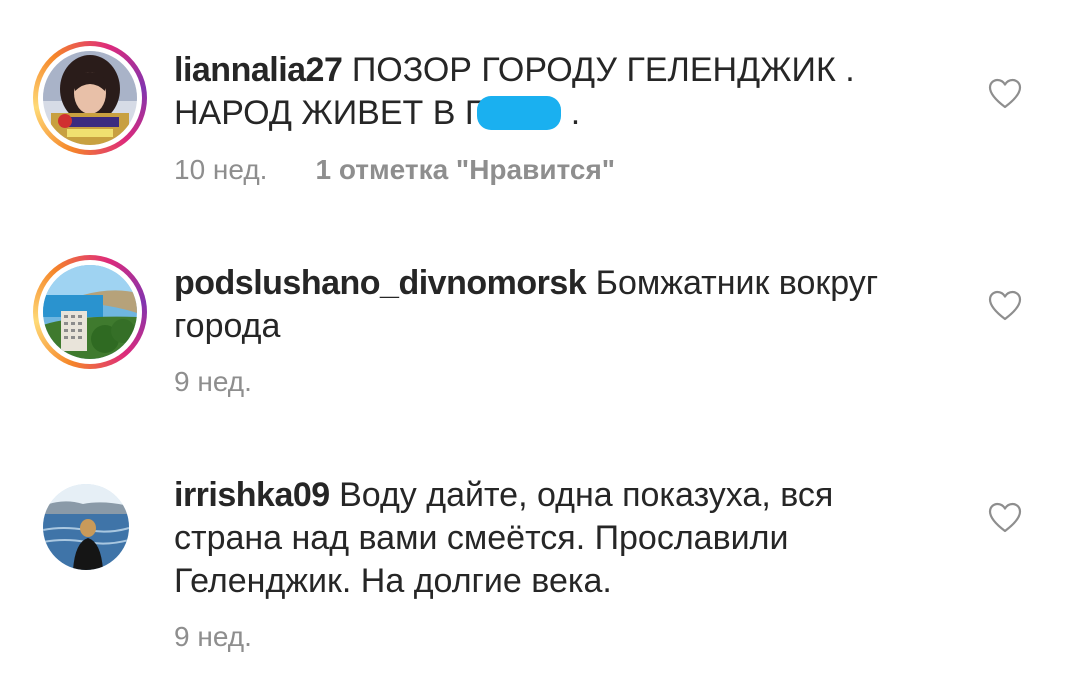  What do you see at coordinates (571, 113) in the screenshot?
I see `comment-body-end: .` at bounding box center [571, 113].